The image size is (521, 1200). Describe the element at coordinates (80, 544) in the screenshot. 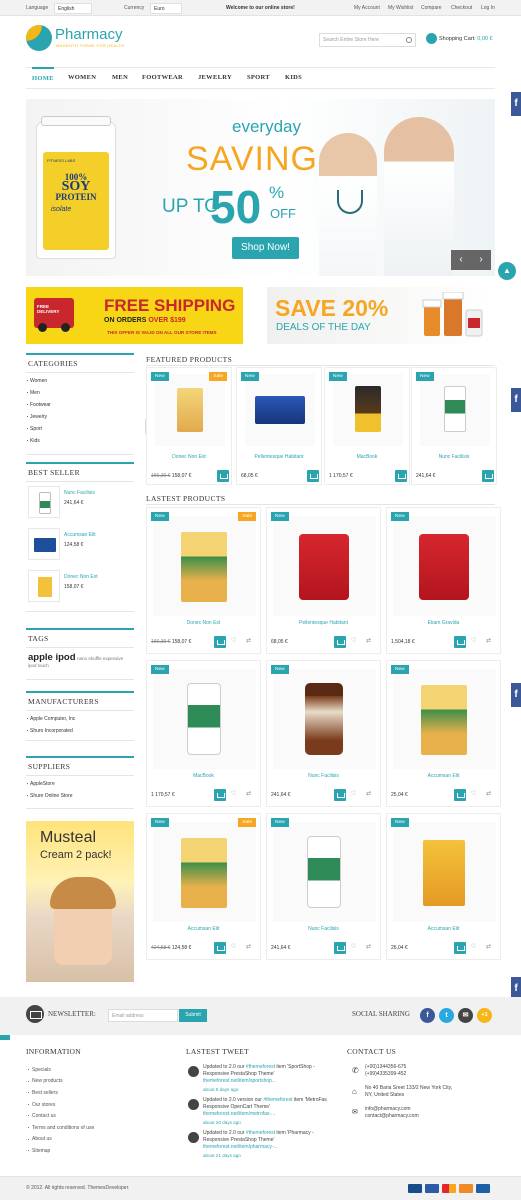

I see `bestseller-item: Accumsan Elit 124,58 €` at that location.